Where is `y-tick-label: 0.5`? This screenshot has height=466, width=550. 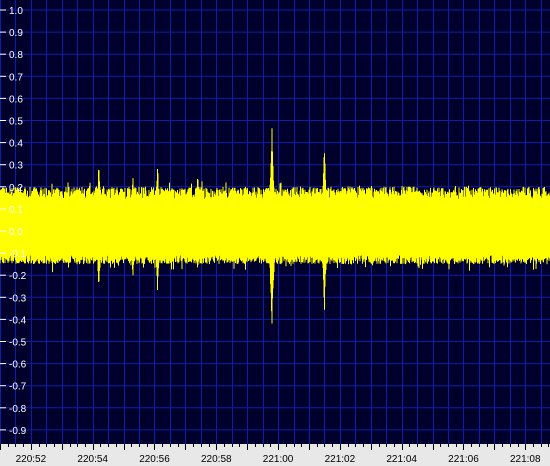
y-tick-label: 0.5 is located at coordinates (16, 122).